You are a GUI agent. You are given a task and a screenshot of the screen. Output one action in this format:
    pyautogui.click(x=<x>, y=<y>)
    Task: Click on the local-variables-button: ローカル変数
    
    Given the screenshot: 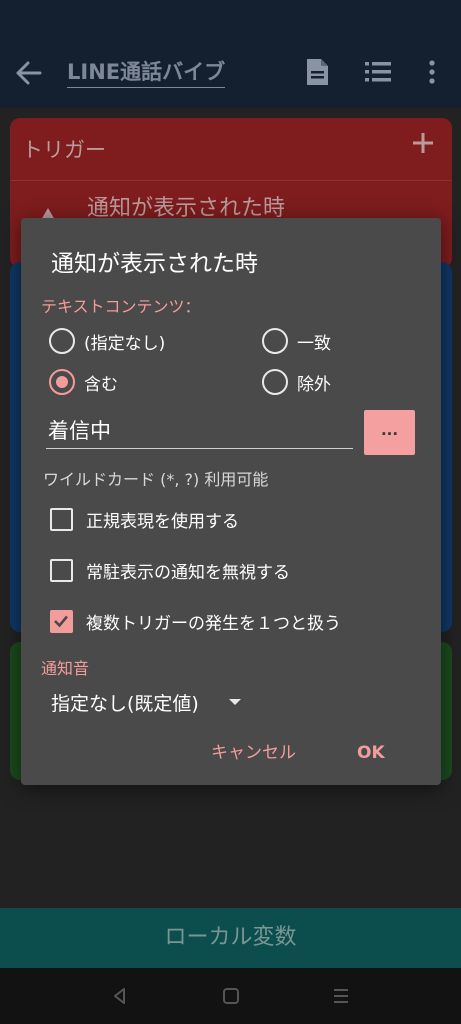 What is the action you would take?
    pyautogui.click(x=230, y=938)
    